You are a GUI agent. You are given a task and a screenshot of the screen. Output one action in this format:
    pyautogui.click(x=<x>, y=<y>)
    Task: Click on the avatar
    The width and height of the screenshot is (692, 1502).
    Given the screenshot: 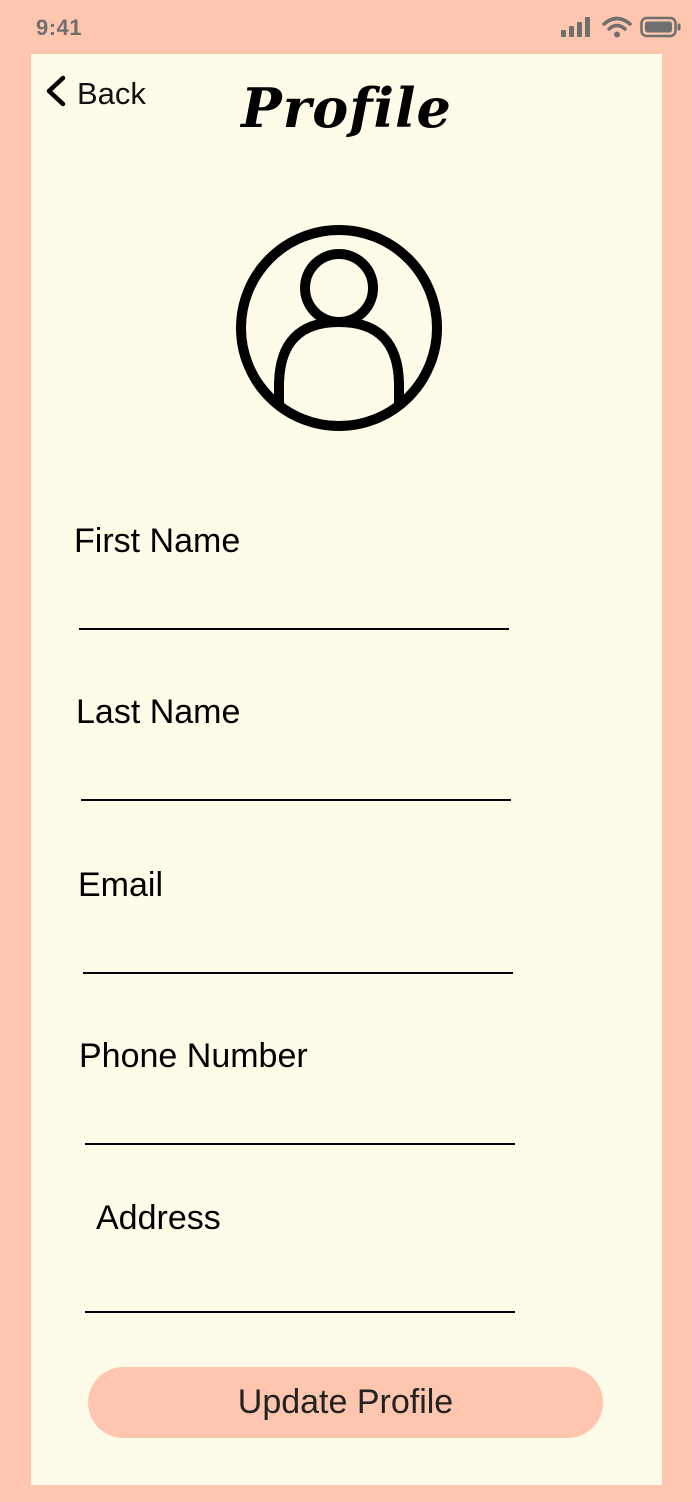 What is the action you would take?
    pyautogui.click(x=339, y=330)
    